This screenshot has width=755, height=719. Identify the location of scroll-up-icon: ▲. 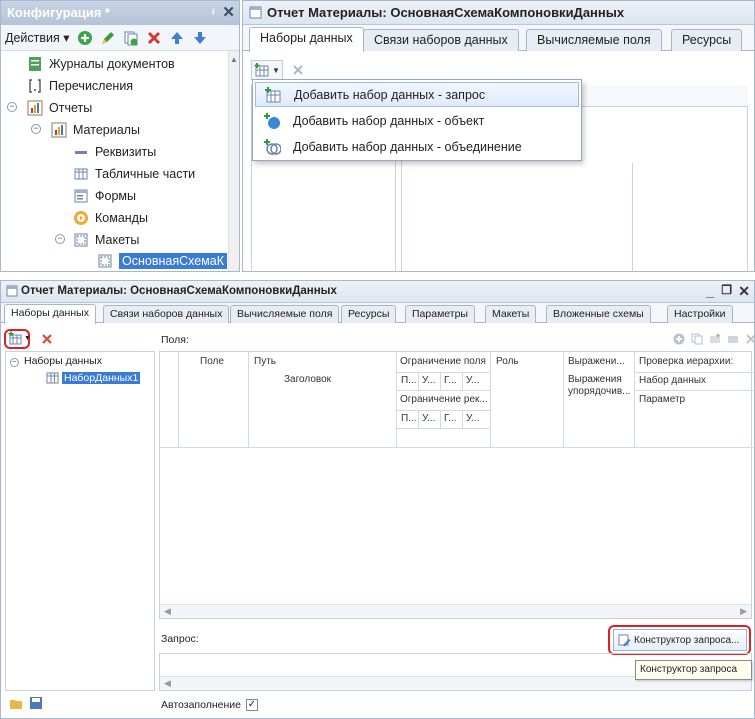
(234, 59).